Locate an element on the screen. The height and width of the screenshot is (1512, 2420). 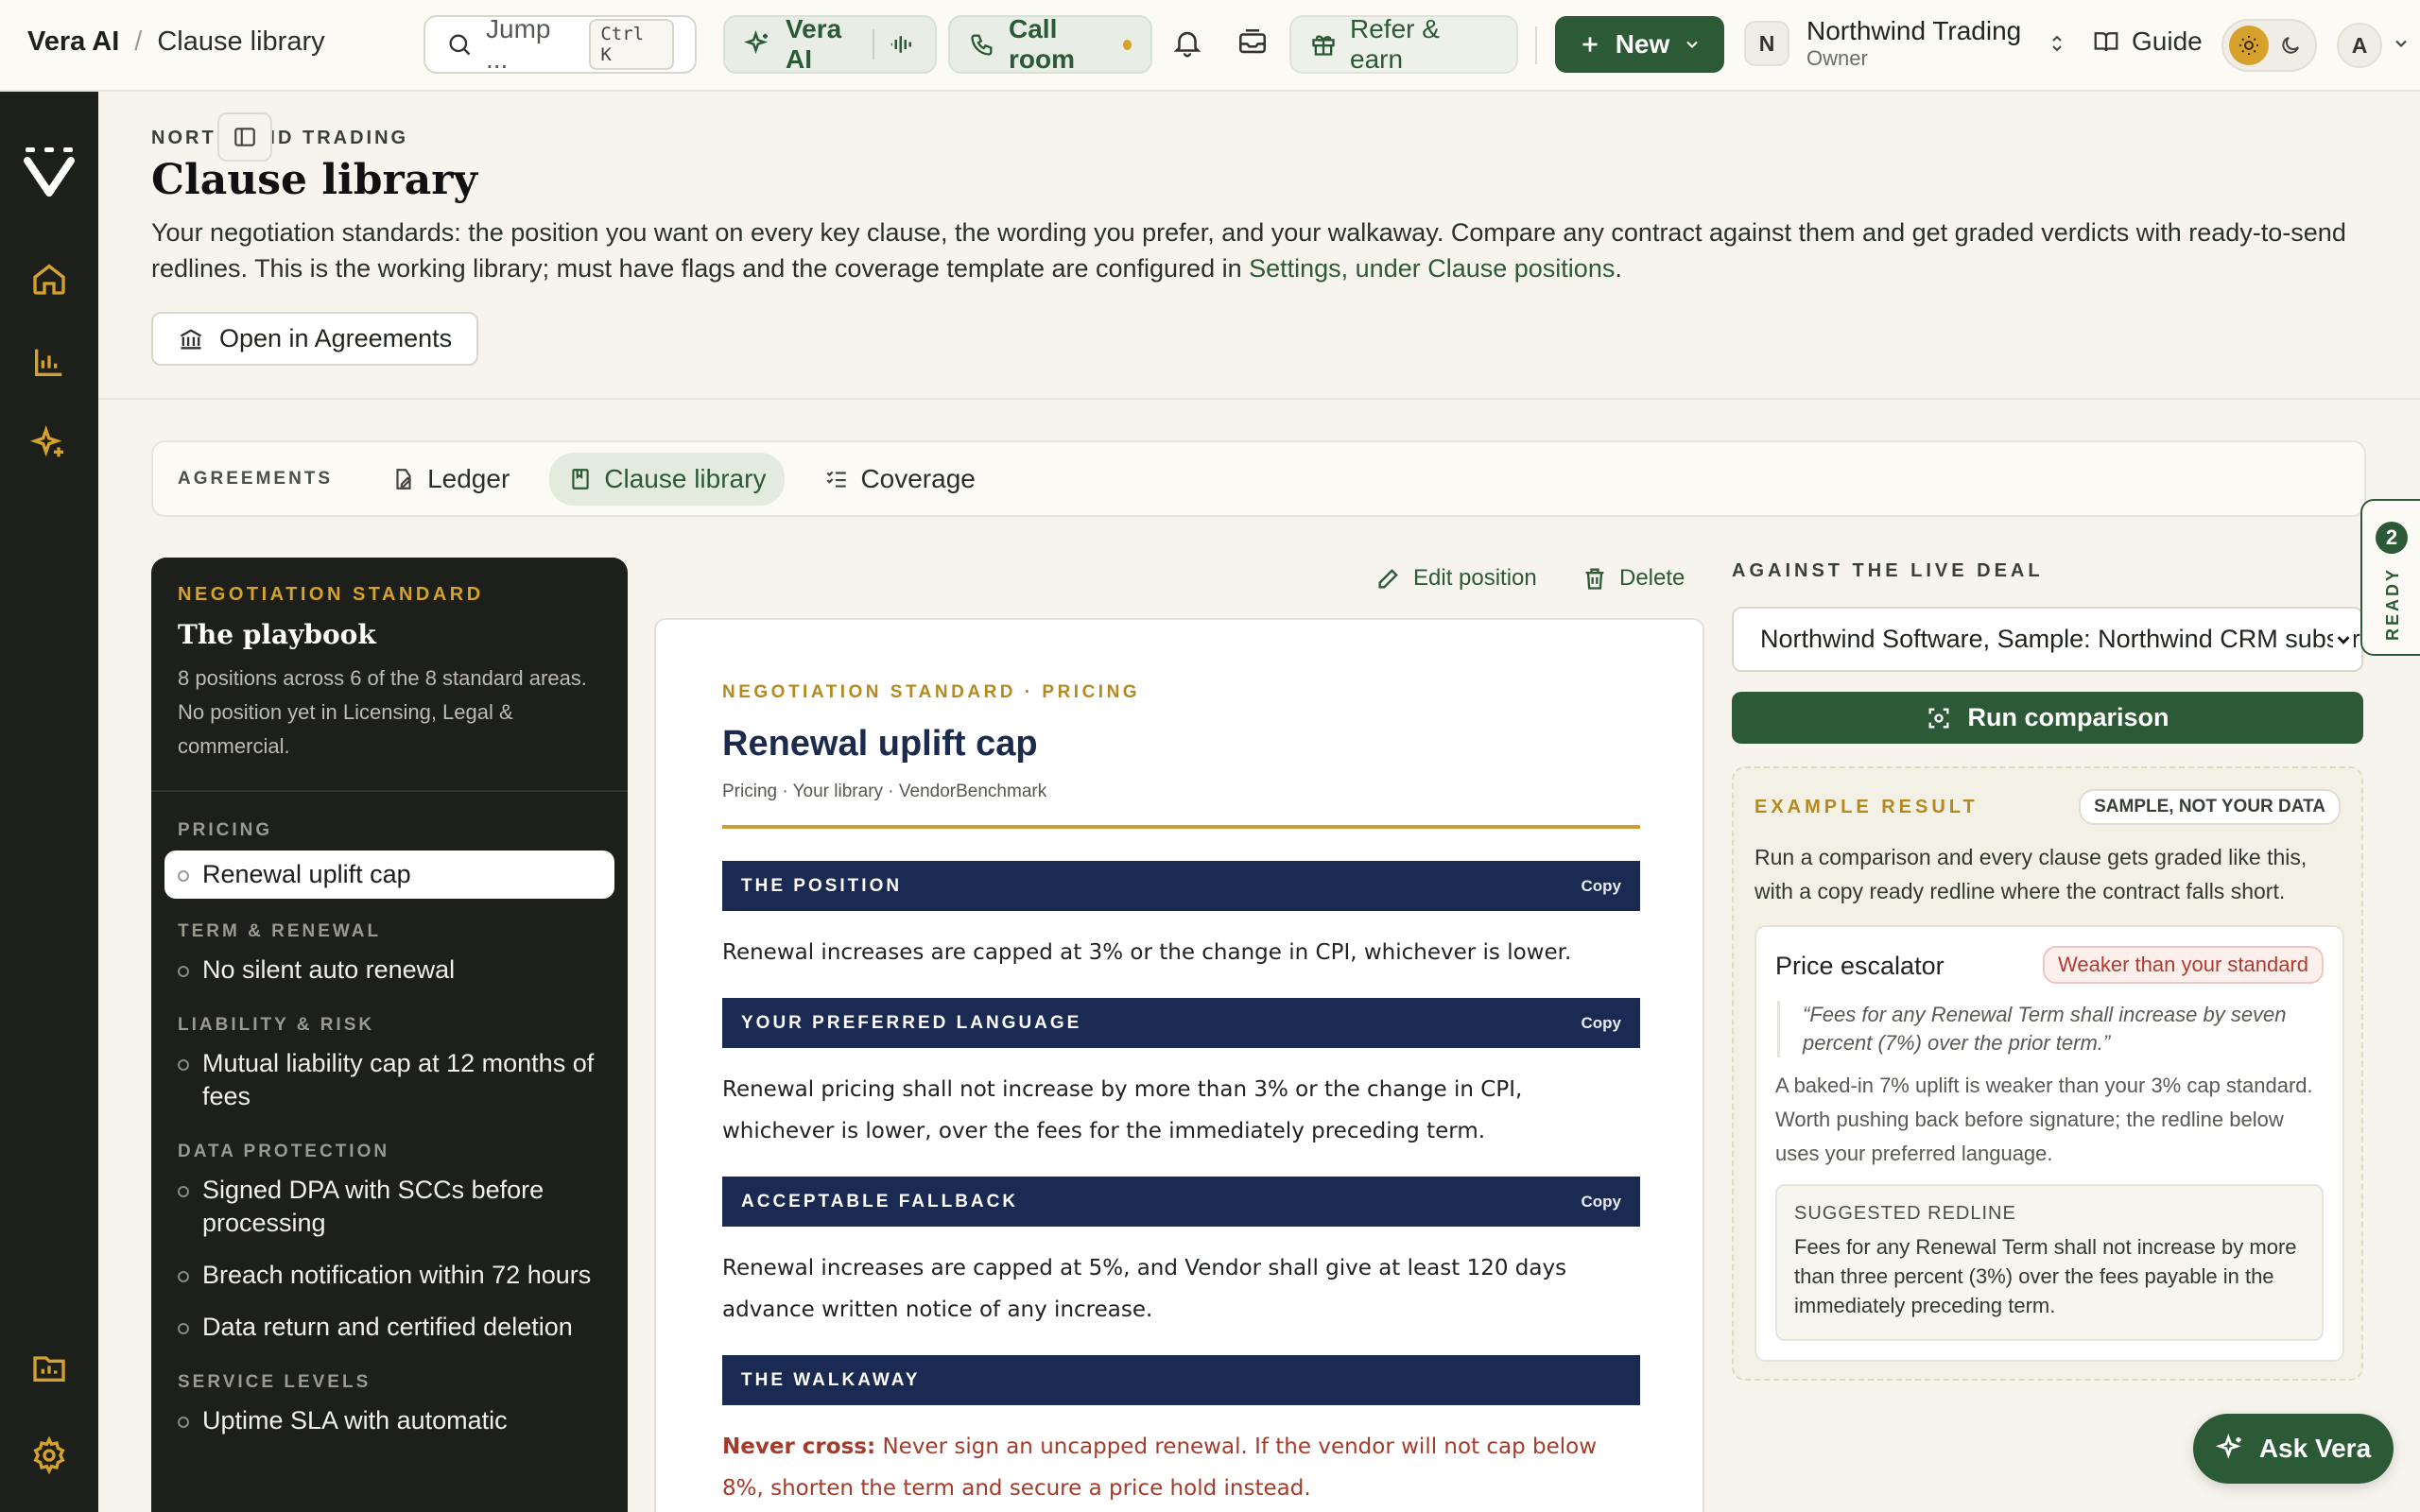
playbook-item-label: Breach notification within 72 hours is located at coordinates (397, 1275).